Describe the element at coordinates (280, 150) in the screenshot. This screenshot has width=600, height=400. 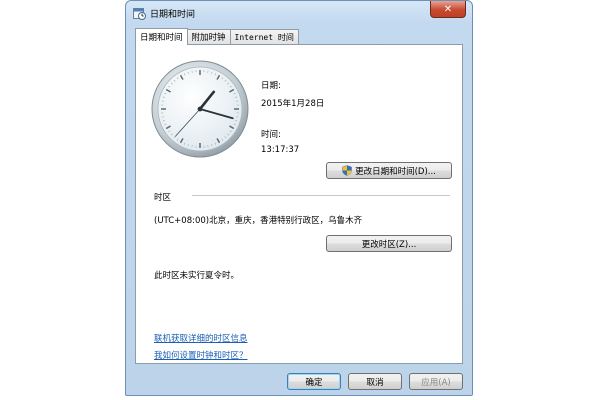
I see `time-value: 13:17:37` at that location.